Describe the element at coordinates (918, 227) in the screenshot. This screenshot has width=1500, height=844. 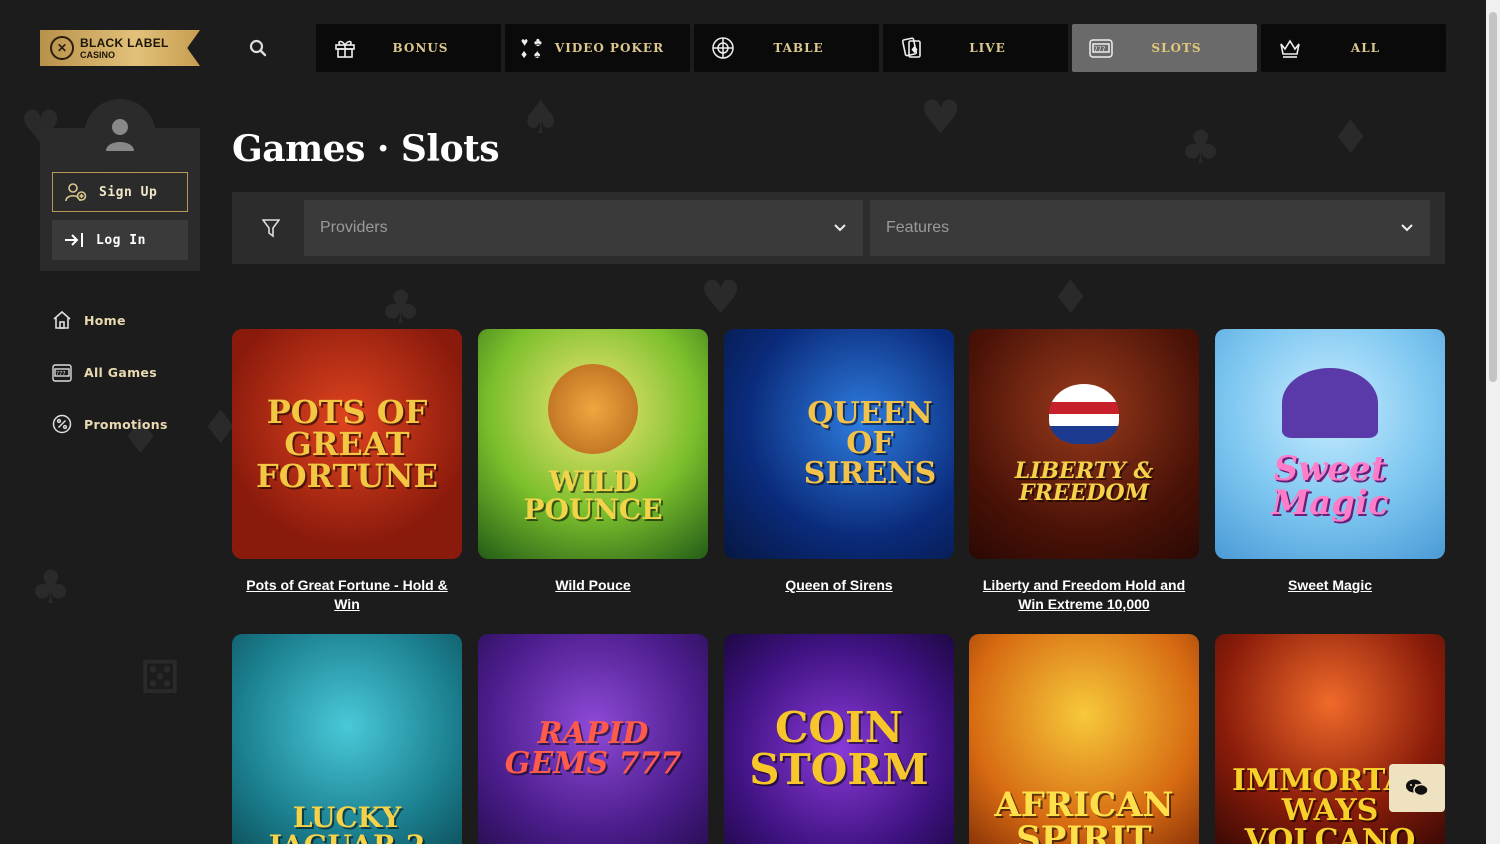
I see `features-placeholder: Features` at that location.